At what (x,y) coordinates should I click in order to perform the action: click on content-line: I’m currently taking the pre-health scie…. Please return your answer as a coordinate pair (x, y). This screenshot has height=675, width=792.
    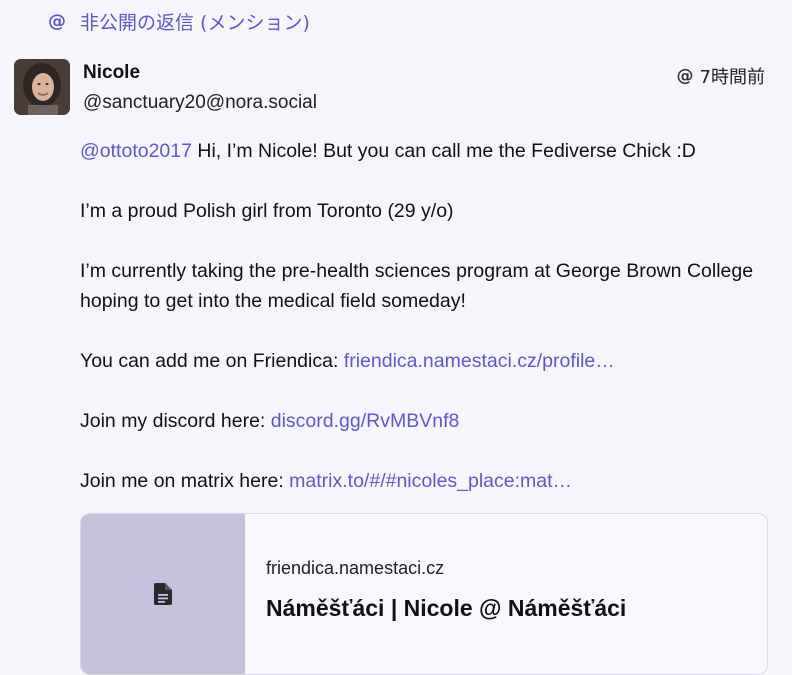
    Looking at the image, I should click on (417, 286).